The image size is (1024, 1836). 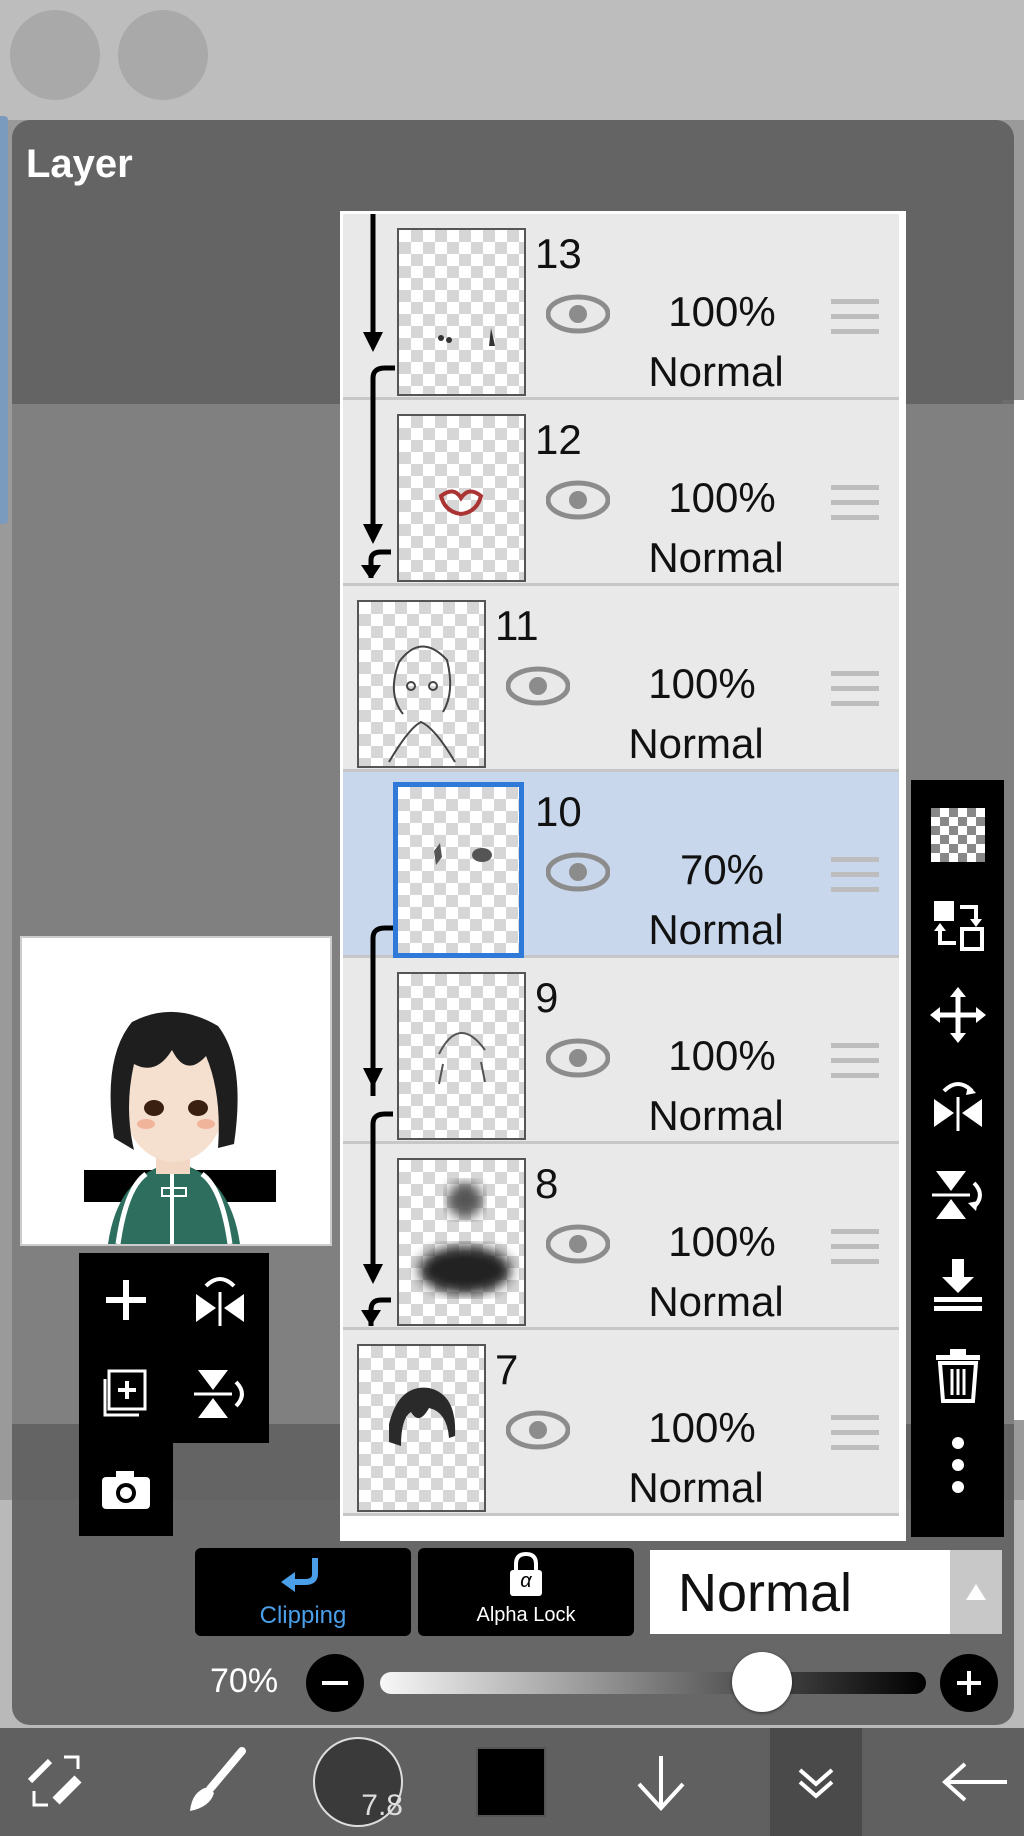 I want to click on layer-panel-toggle-button, so click(x=816, y=1782).